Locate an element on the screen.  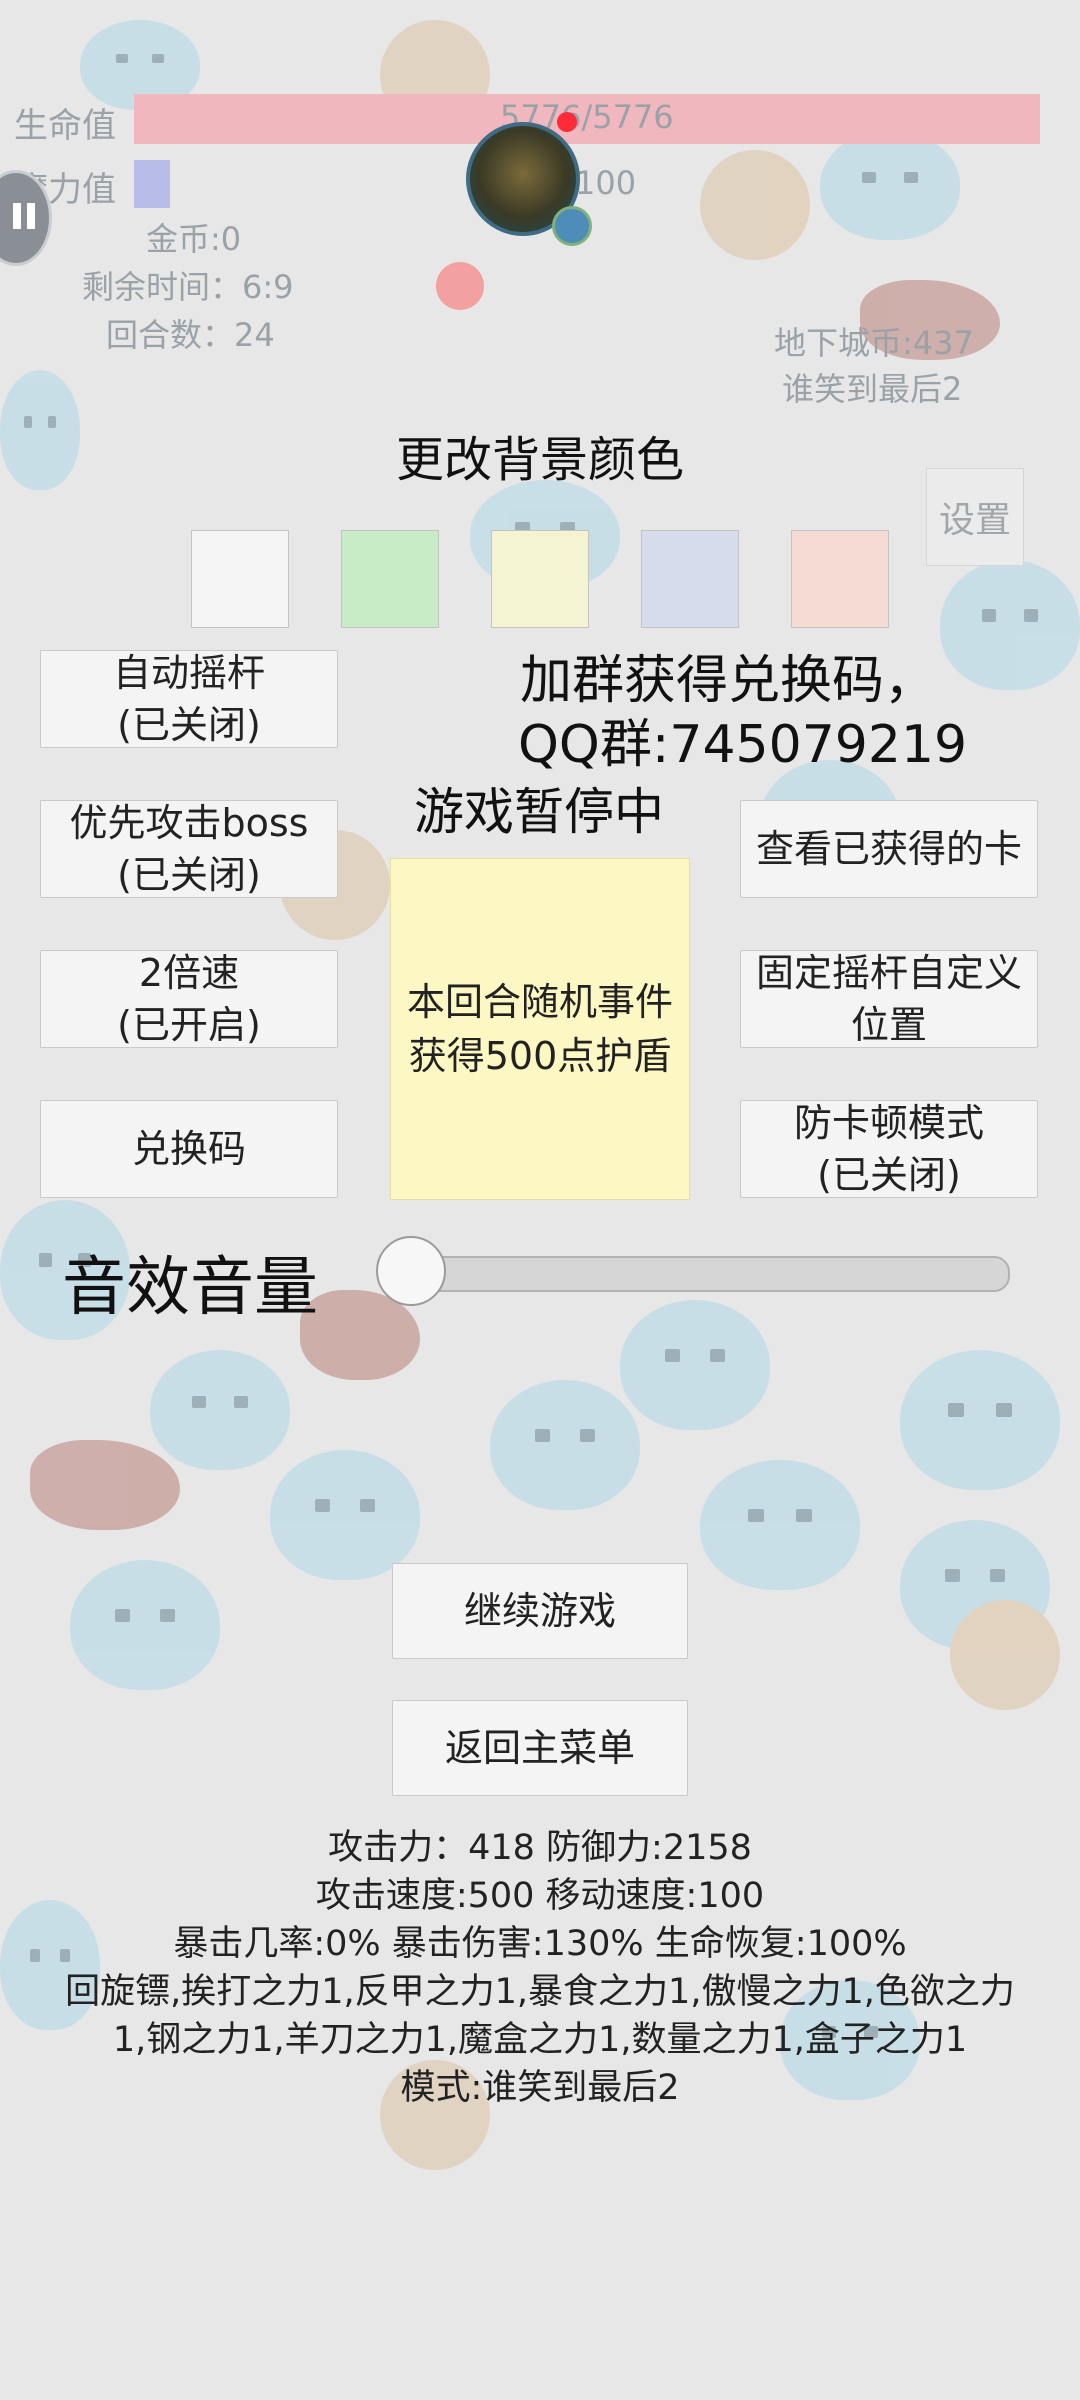
button-label: 兑换码 is located at coordinates (188, 1149).